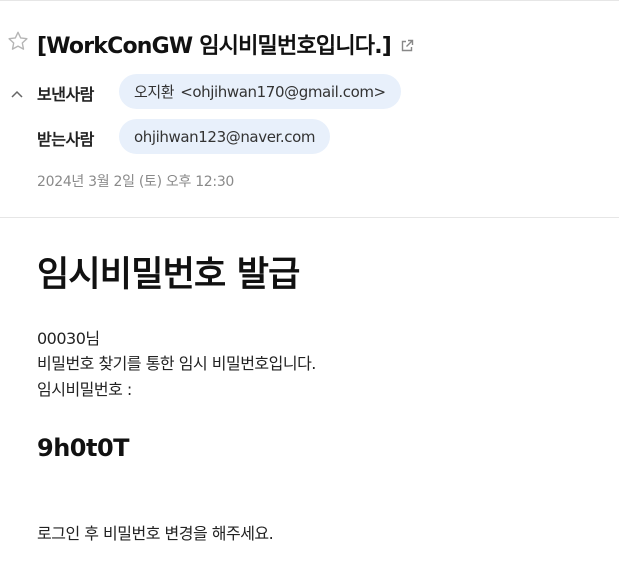 The height and width of the screenshot is (580, 619). What do you see at coordinates (136, 182) in the screenshot?
I see `email-date: 2024년 3월 2일 (토) 오후 12:30` at bounding box center [136, 182].